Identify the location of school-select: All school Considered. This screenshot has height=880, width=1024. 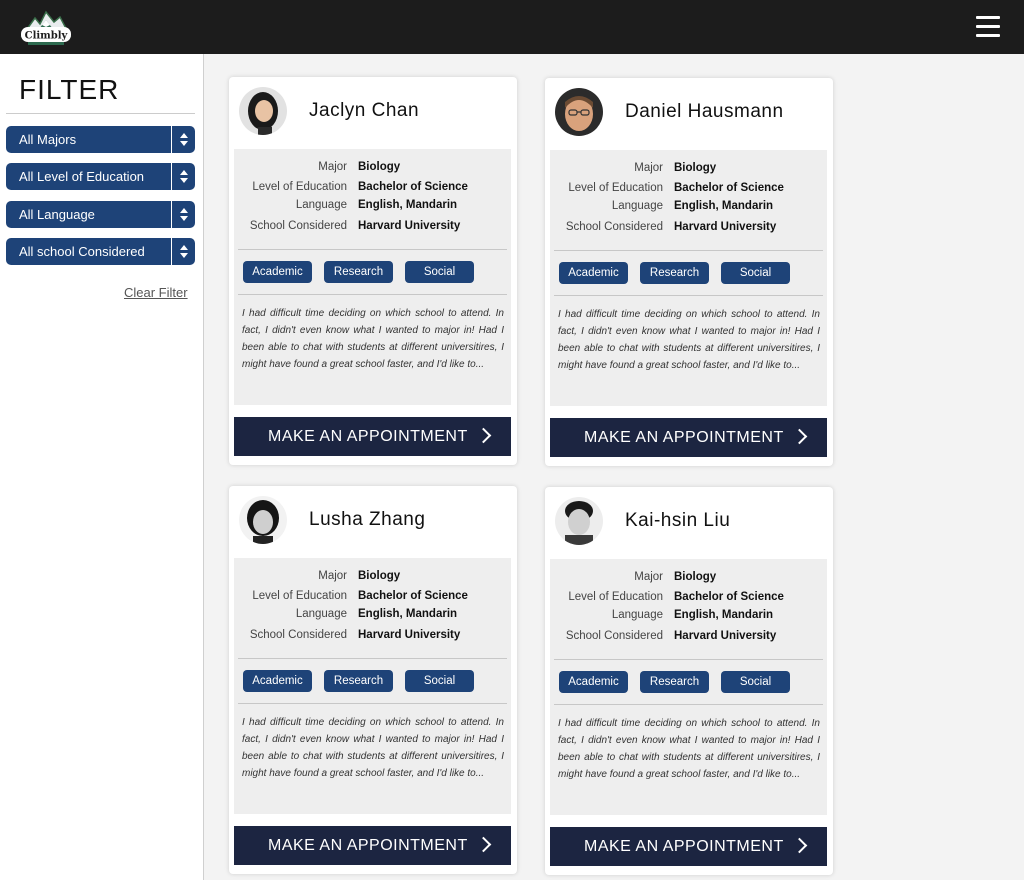
(100, 251).